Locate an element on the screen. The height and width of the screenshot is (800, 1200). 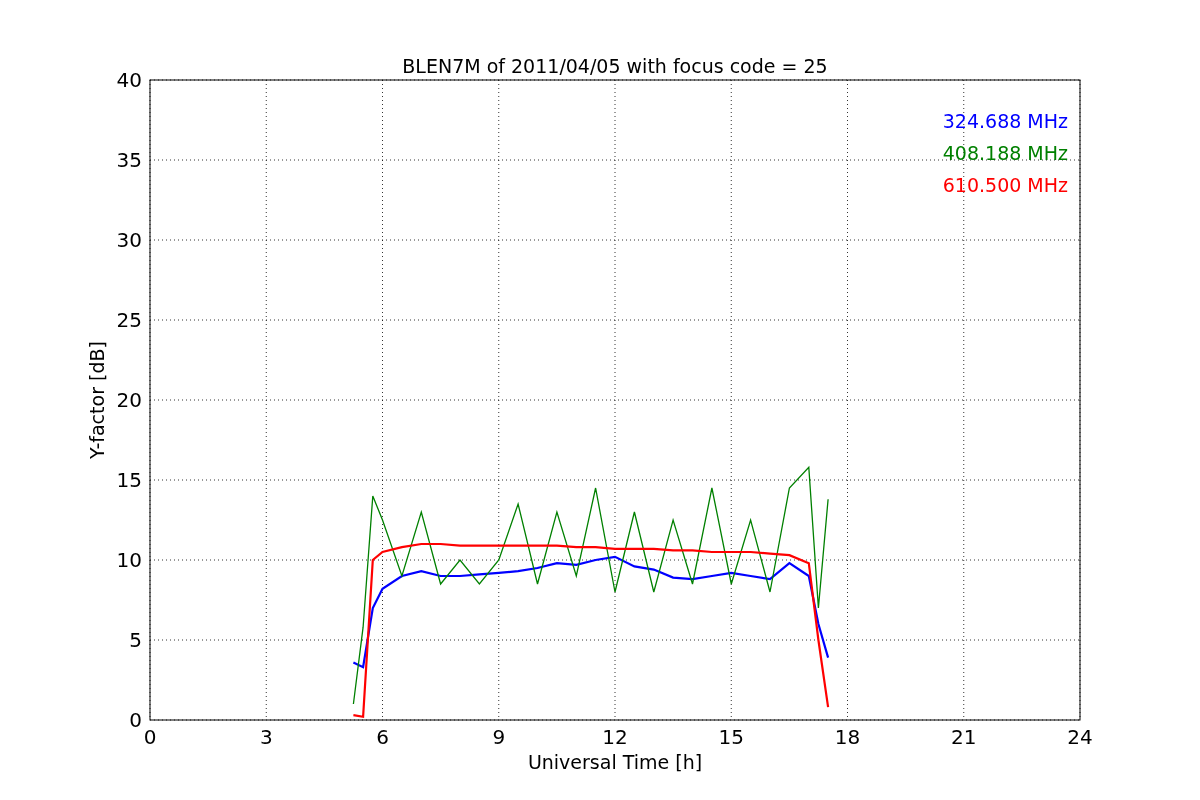
tick-label: 9 is located at coordinates (499, 737).